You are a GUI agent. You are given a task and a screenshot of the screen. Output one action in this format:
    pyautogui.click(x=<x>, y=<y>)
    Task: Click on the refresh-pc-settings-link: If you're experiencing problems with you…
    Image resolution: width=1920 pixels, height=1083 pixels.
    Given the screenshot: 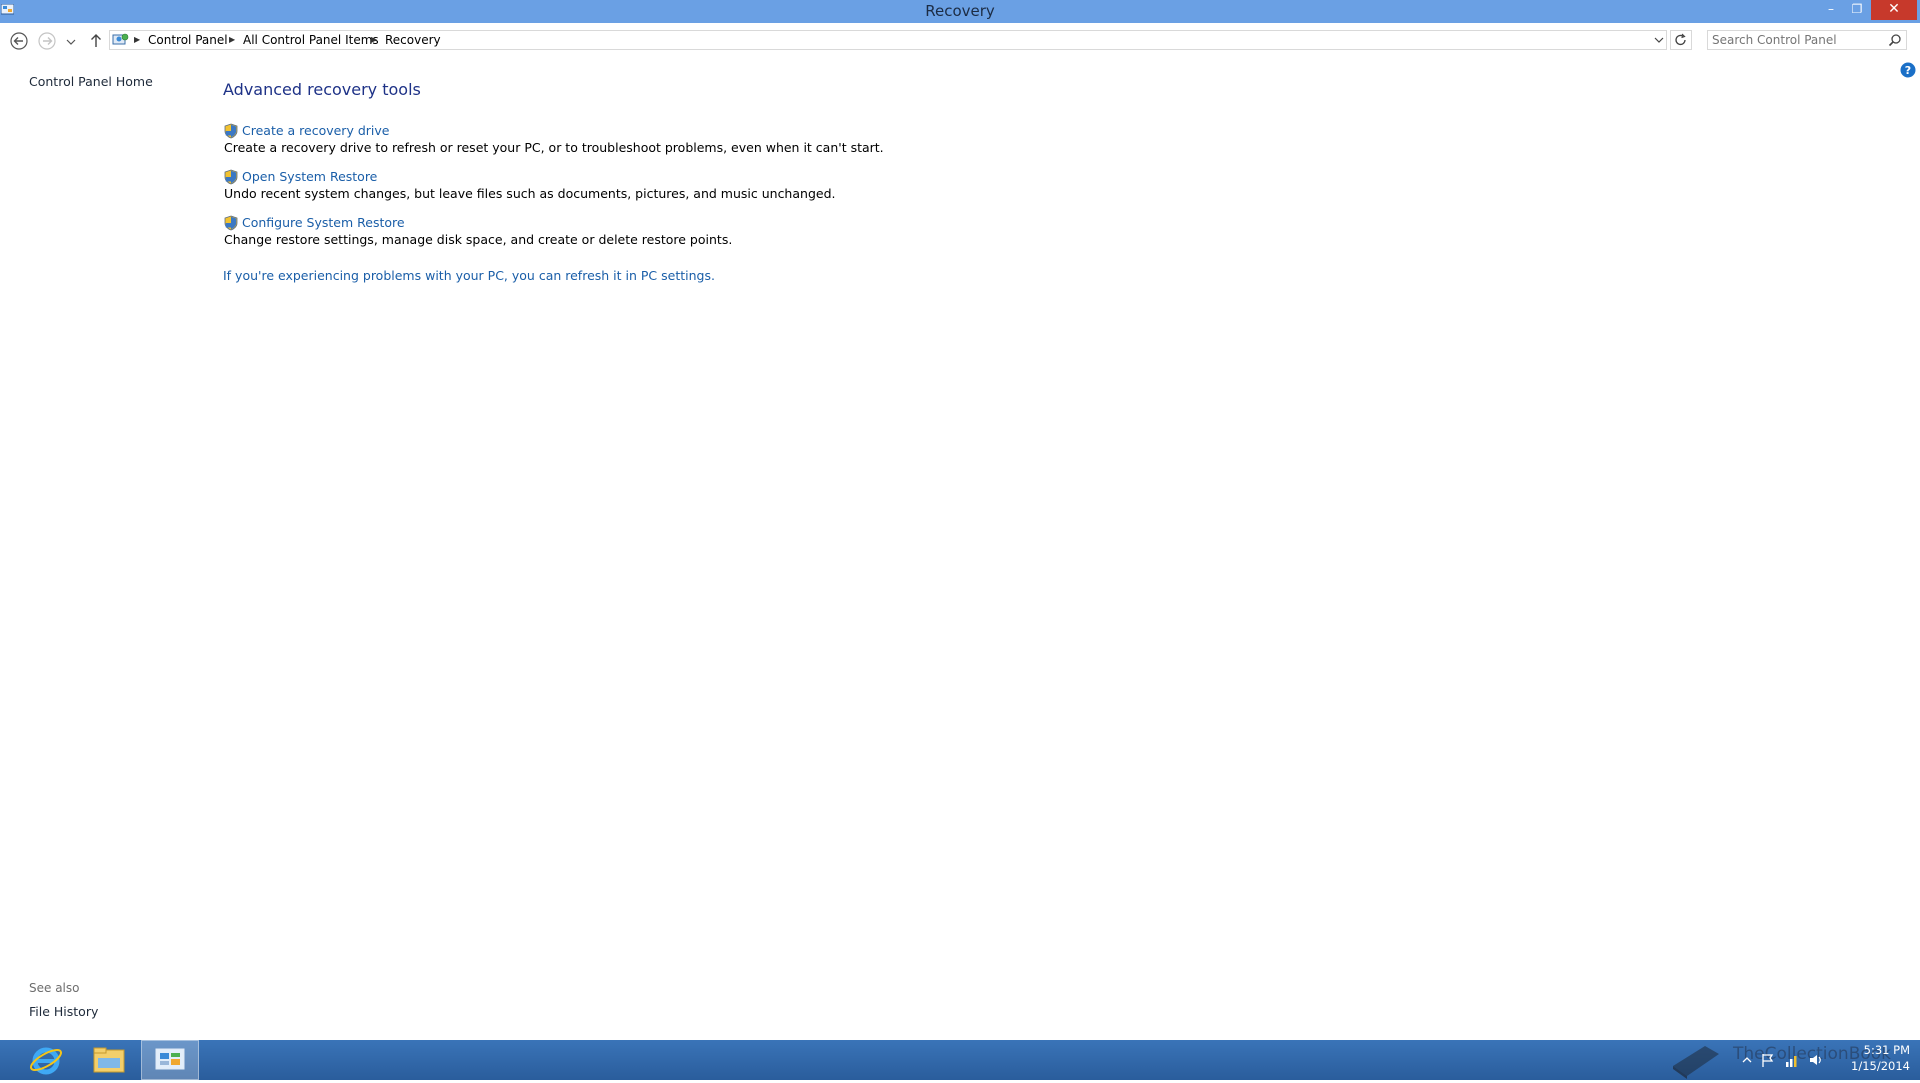 What is the action you would take?
    pyautogui.click(x=469, y=275)
    